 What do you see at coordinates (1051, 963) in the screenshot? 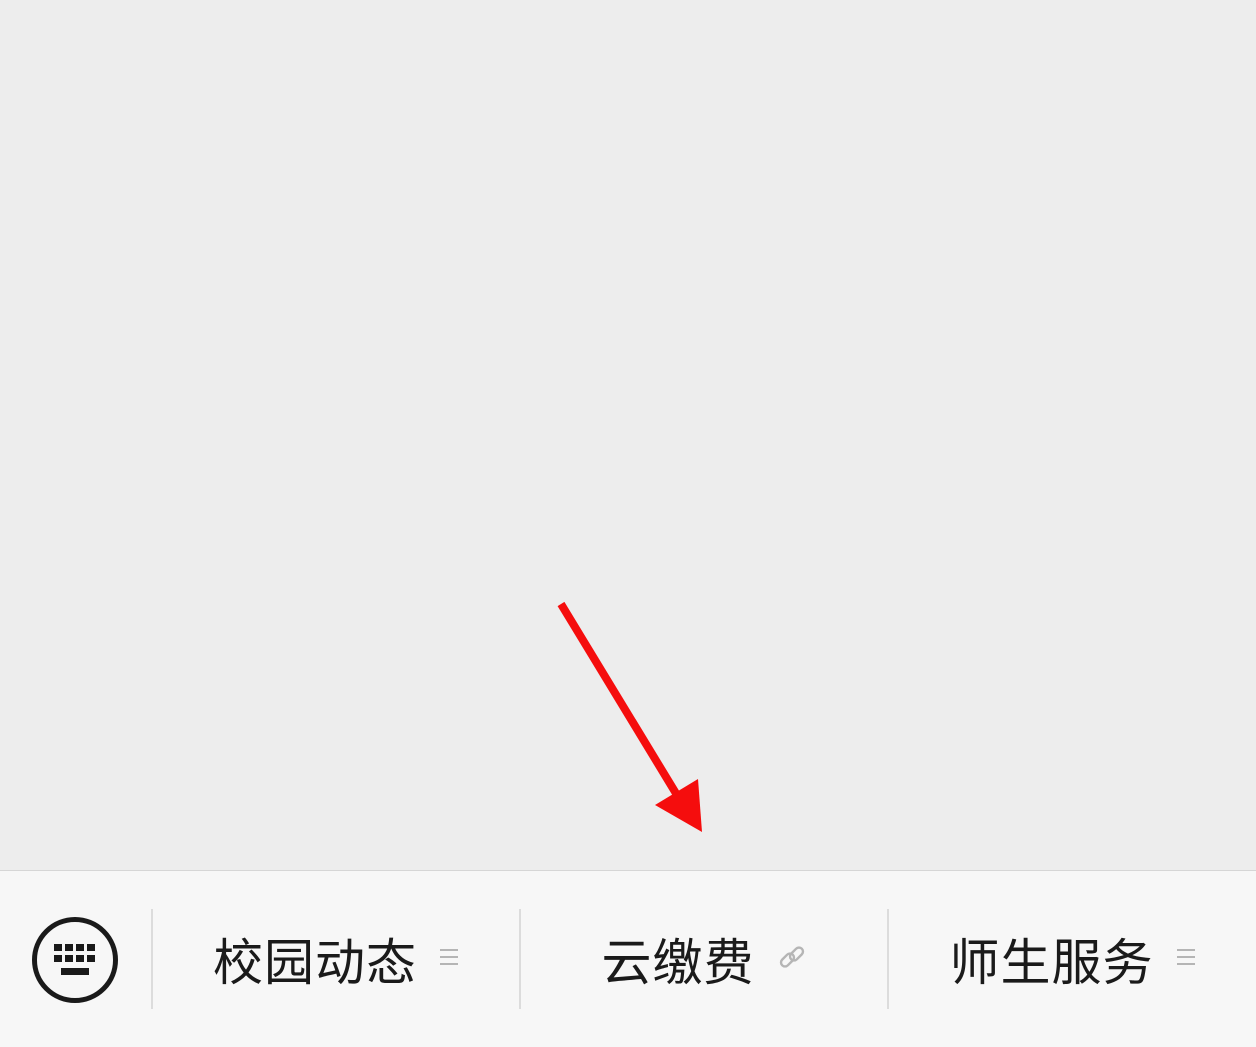
I see `menu-item-label: 师生服务` at bounding box center [1051, 963].